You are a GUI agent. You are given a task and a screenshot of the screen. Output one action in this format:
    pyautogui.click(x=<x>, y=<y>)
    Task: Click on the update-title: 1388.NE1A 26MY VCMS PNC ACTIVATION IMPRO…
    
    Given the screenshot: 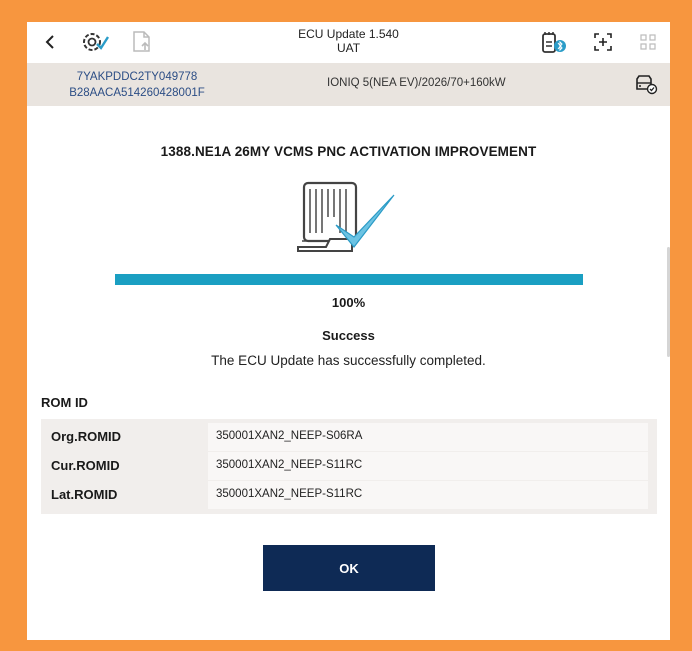 What is the action you would take?
    pyautogui.click(x=348, y=151)
    